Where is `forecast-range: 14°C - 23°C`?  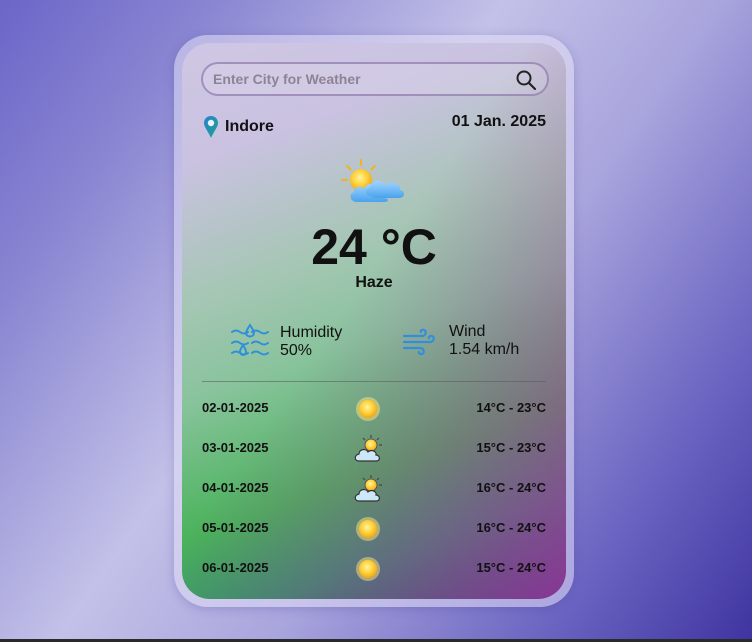 forecast-range: 14°C - 23°C is located at coordinates (511, 407).